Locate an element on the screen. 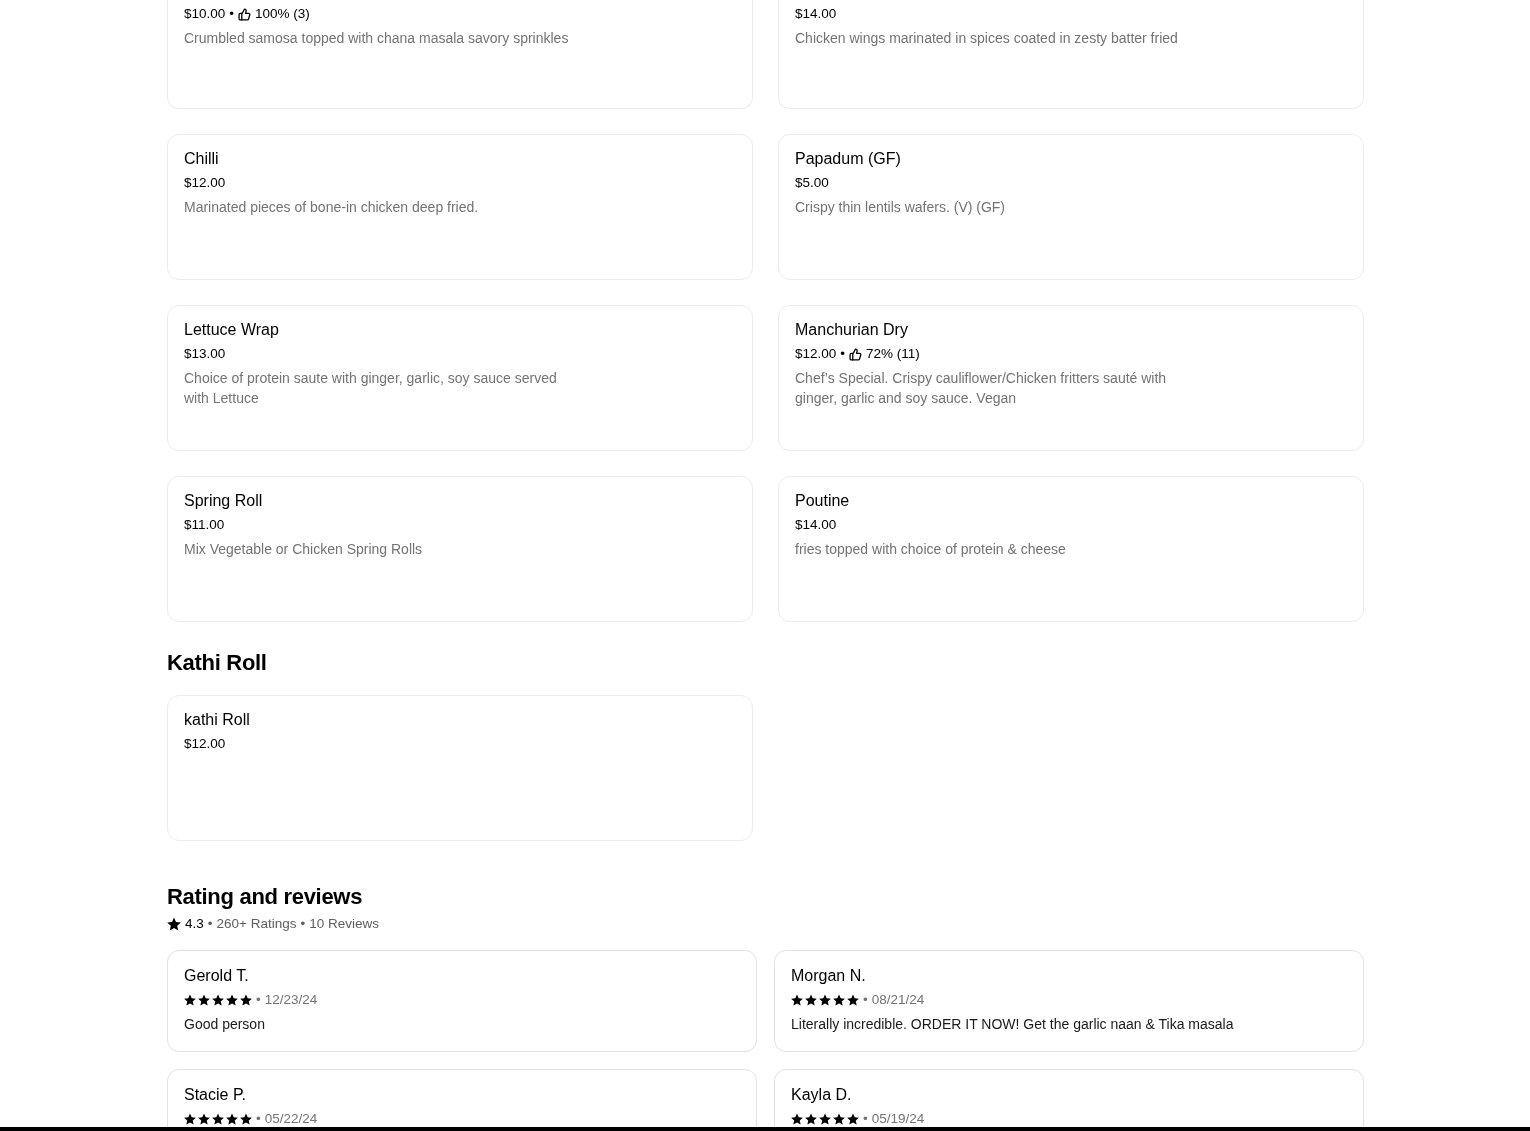  section-heading: Kathi Roll is located at coordinates (217, 663).